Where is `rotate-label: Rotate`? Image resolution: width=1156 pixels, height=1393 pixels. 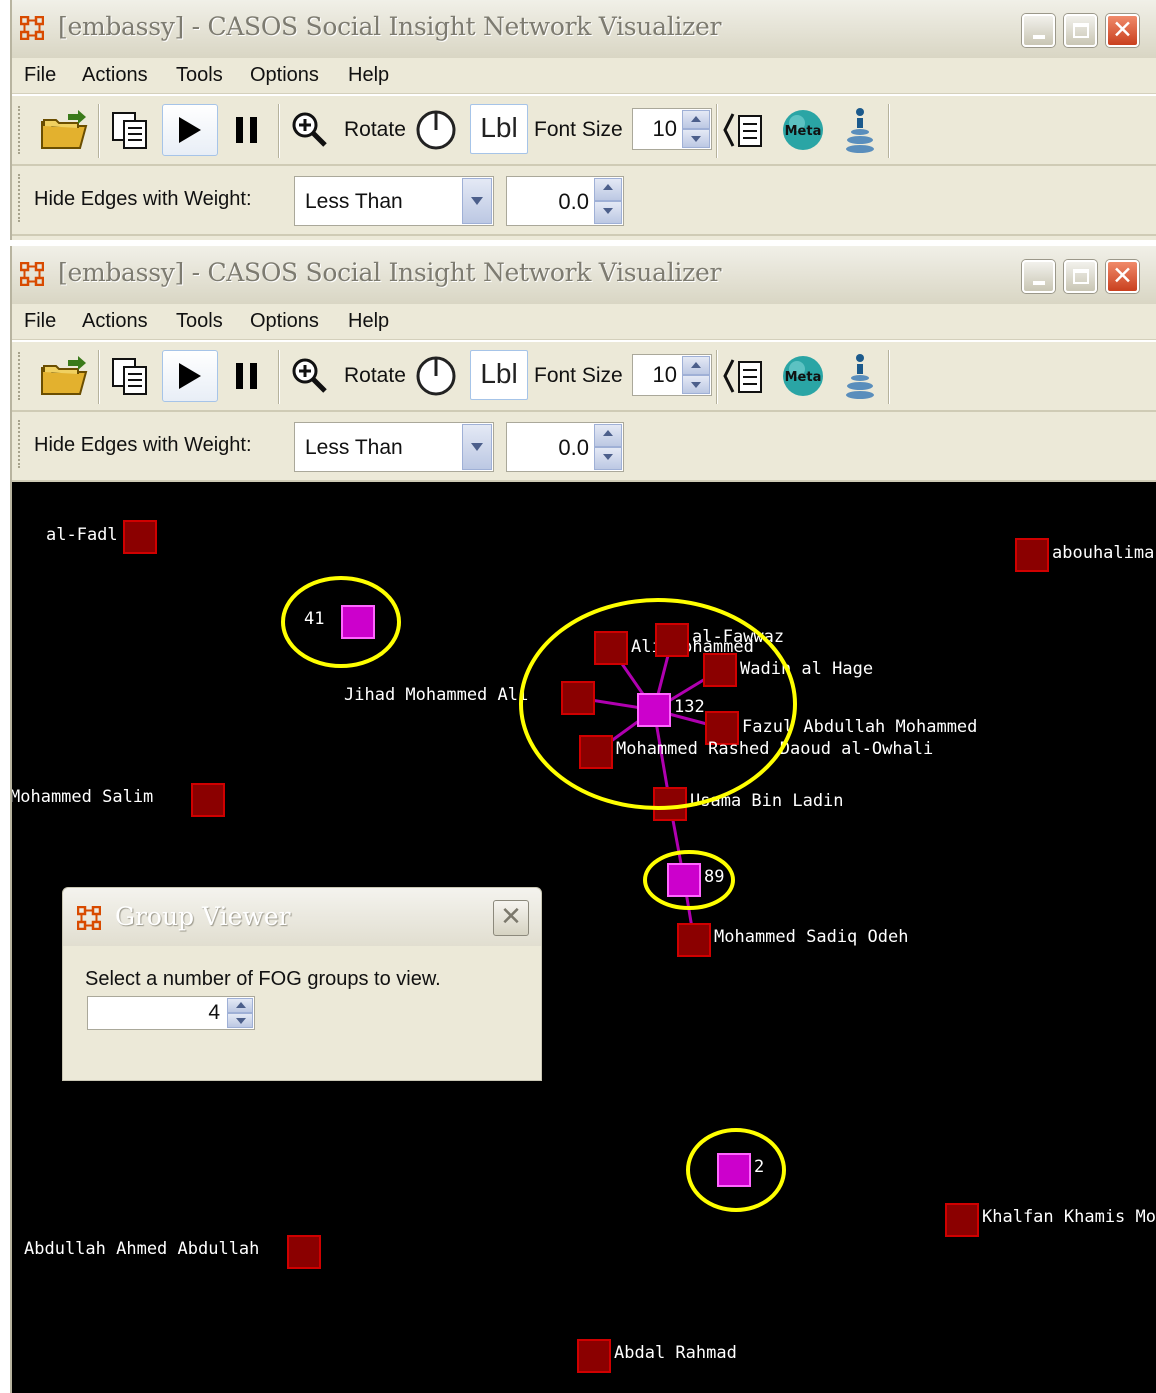 rotate-label: Rotate is located at coordinates (375, 375).